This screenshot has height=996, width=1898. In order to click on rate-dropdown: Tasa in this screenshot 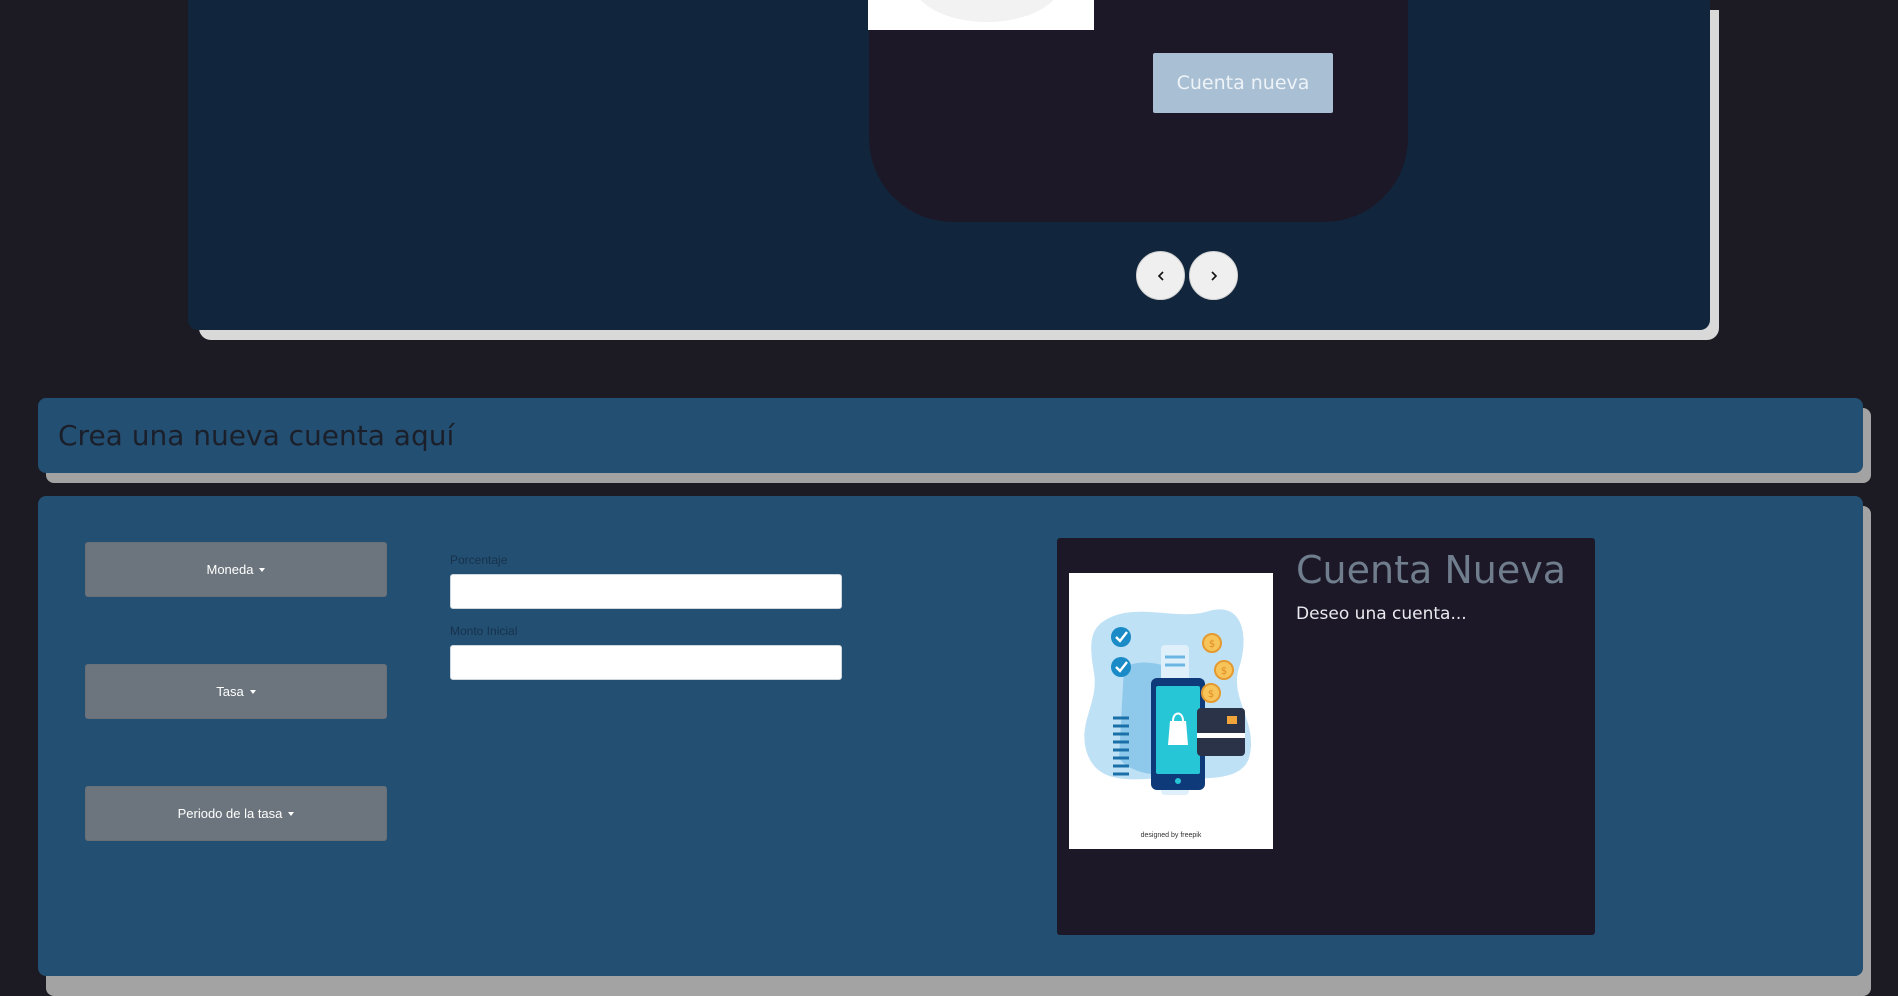, I will do `click(236, 691)`.